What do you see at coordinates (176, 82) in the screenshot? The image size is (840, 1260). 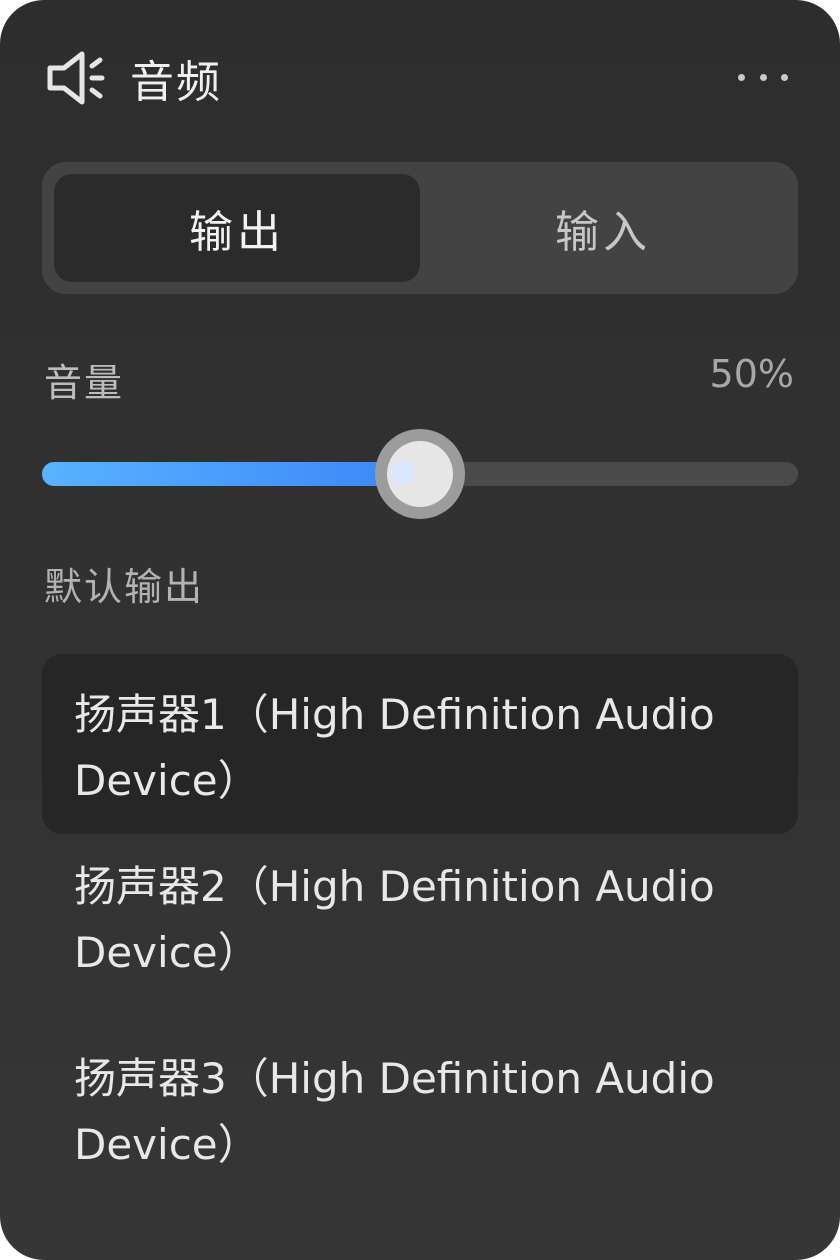 I see `panel-title: 音频` at bounding box center [176, 82].